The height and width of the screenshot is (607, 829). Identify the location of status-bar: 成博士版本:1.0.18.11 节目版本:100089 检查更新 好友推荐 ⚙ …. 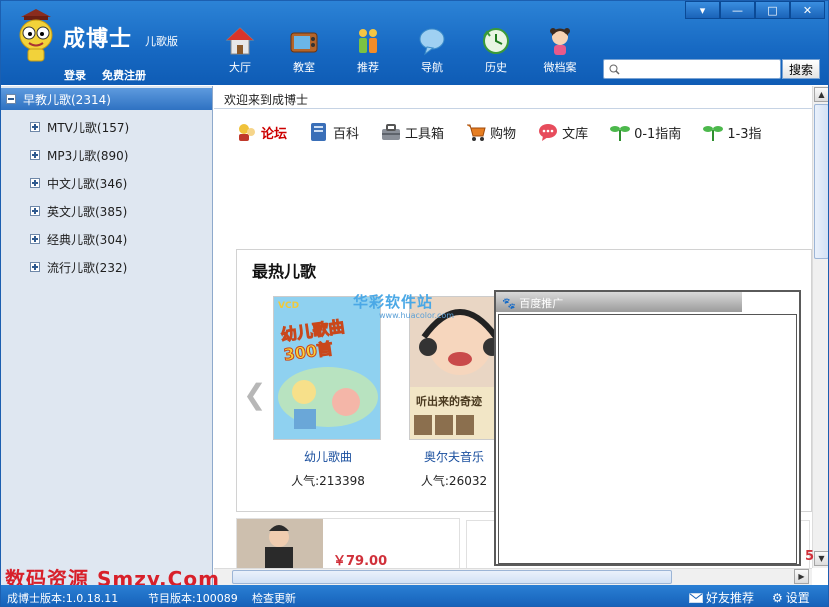
(414, 595).